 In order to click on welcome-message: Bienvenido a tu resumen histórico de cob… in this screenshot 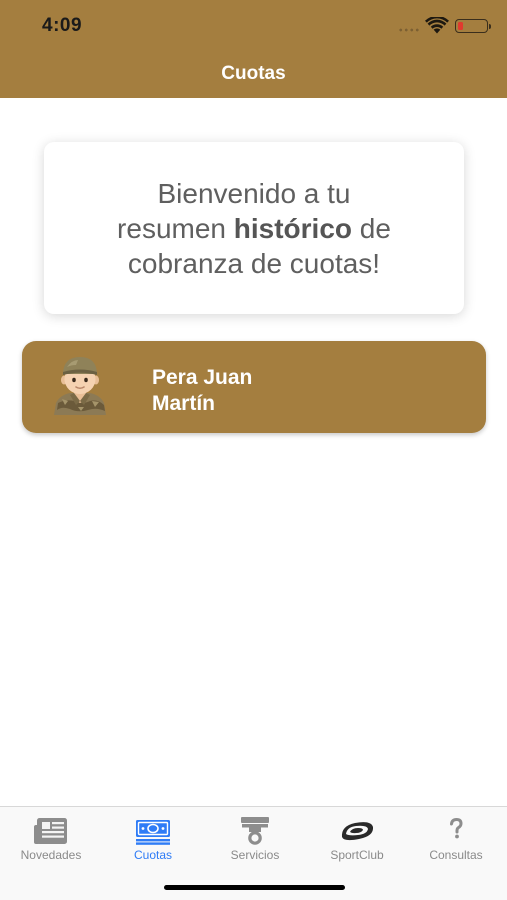, I will do `click(254, 228)`.